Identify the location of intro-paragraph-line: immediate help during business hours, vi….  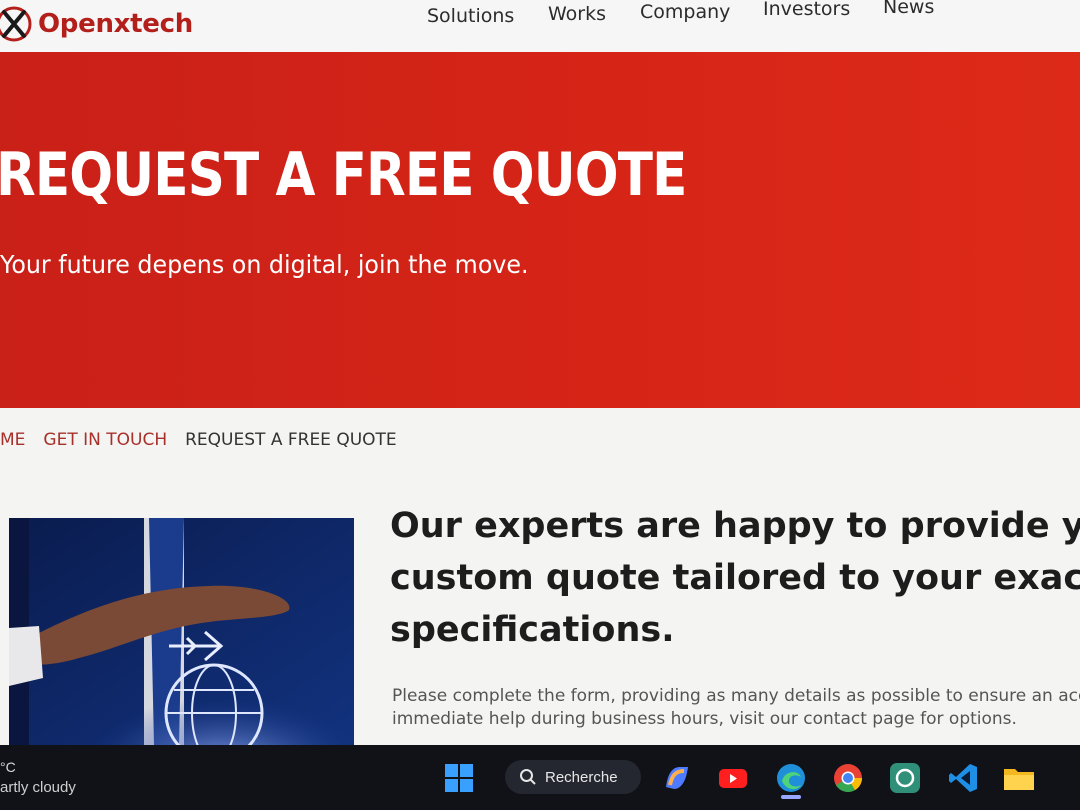
(704, 719).